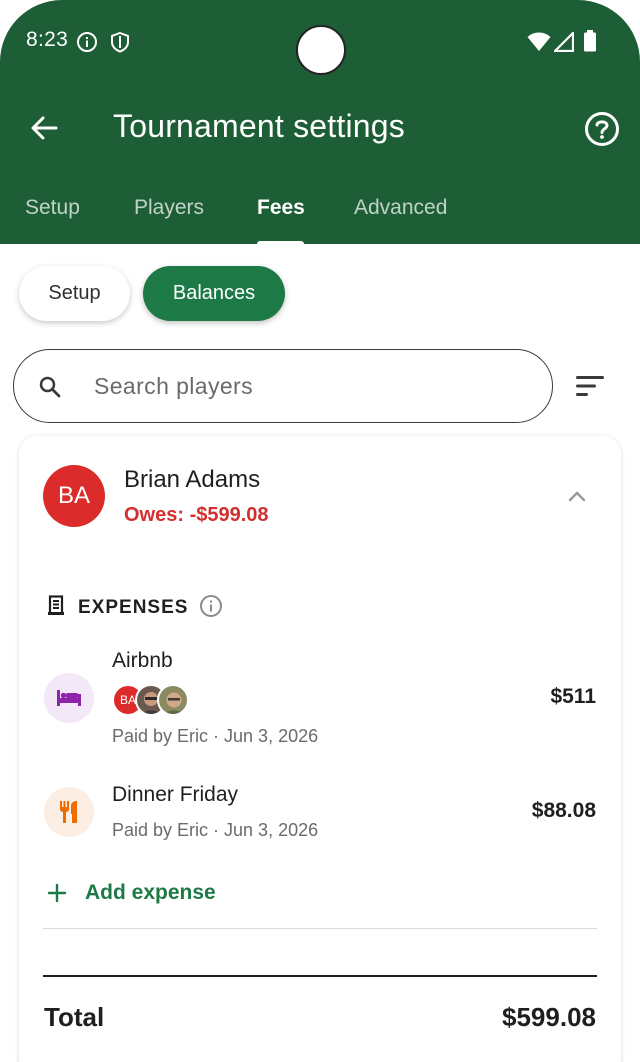  I want to click on back-button, so click(44, 128).